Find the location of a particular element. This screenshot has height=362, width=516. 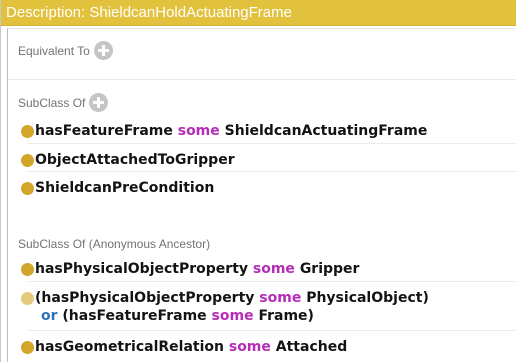

axiom-open: (hasPhysicalObjectProperty is located at coordinates (145, 298).